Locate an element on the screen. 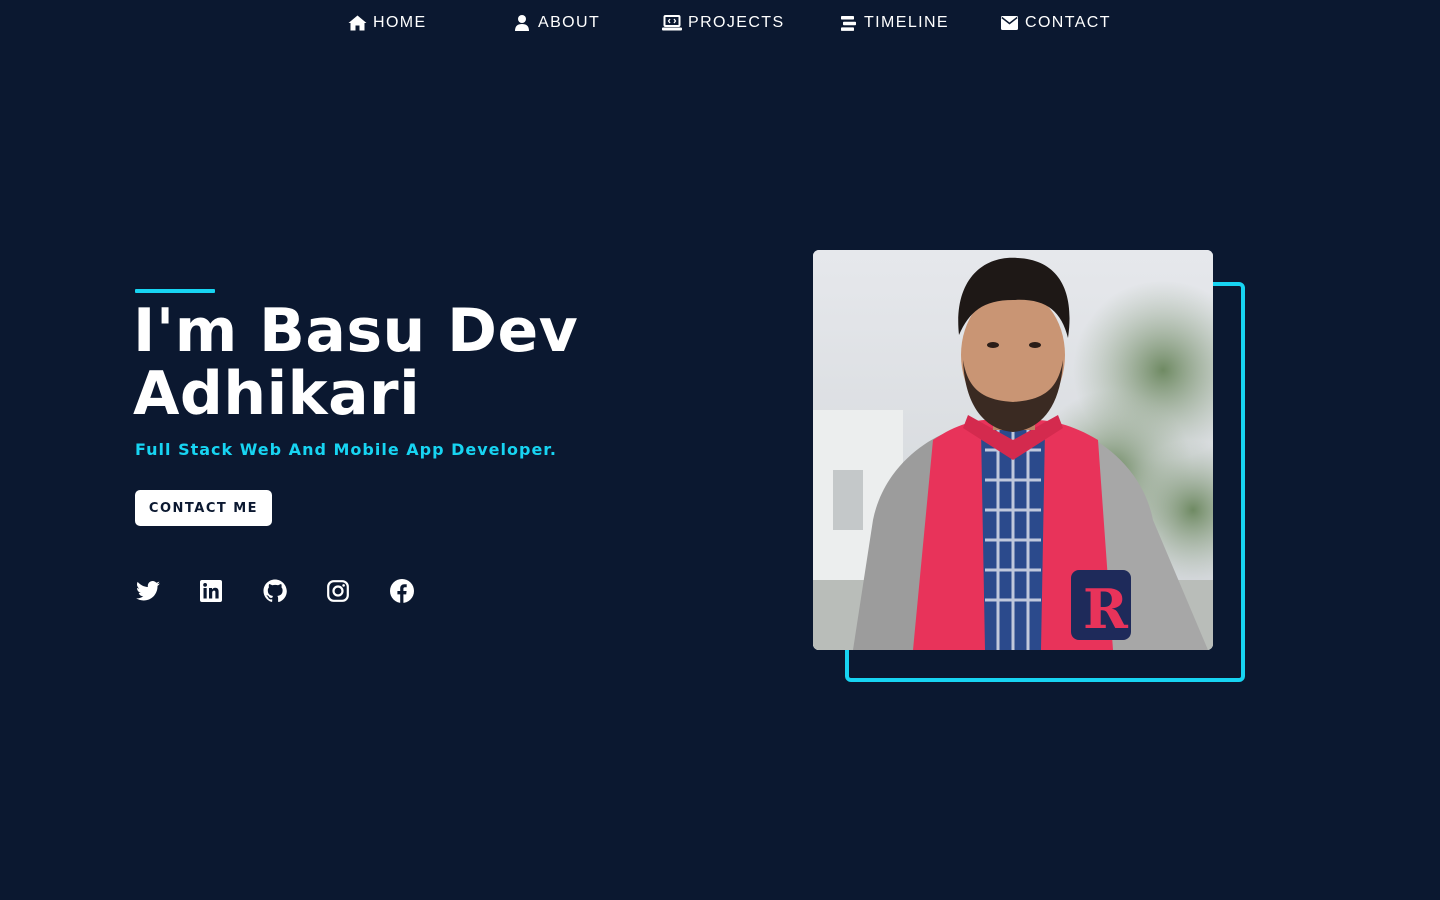 This screenshot has width=1440, height=900. twitter-icon is located at coordinates (148, 593).